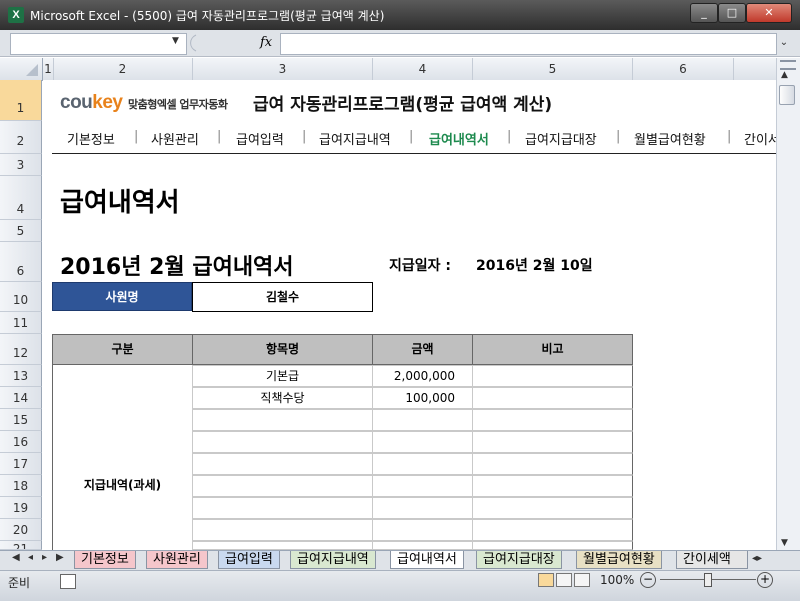 The height and width of the screenshot is (605, 800). Describe the element at coordinates (16, 15) in the screenshot. I see `excel-app-icon: X` at that location.